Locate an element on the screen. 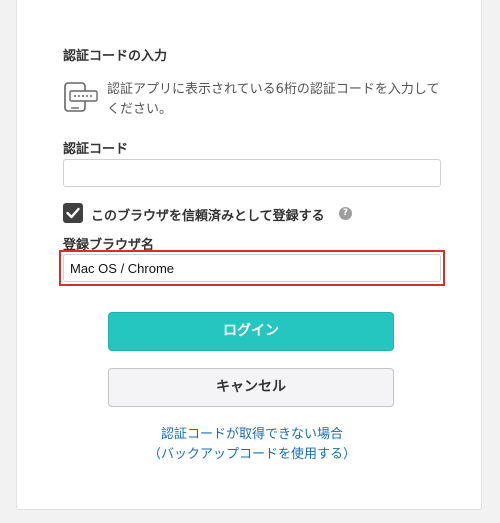 Image resolution: width=500 pixels, height=523 pixels. trust-browser-checkbox is located at coordinates (73, 213).